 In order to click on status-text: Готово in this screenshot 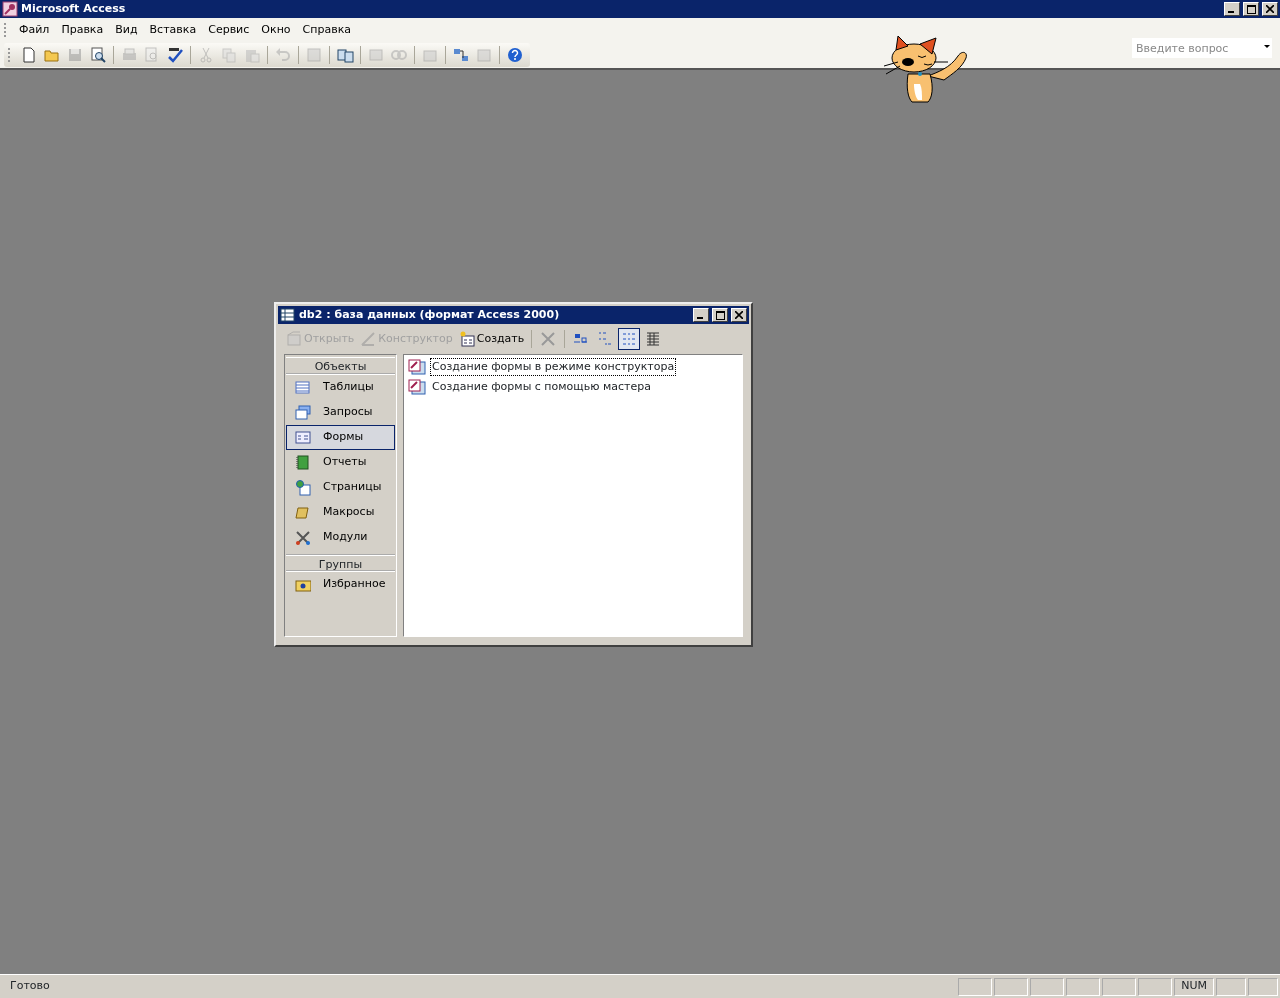, I will do `click(30, 986)`.